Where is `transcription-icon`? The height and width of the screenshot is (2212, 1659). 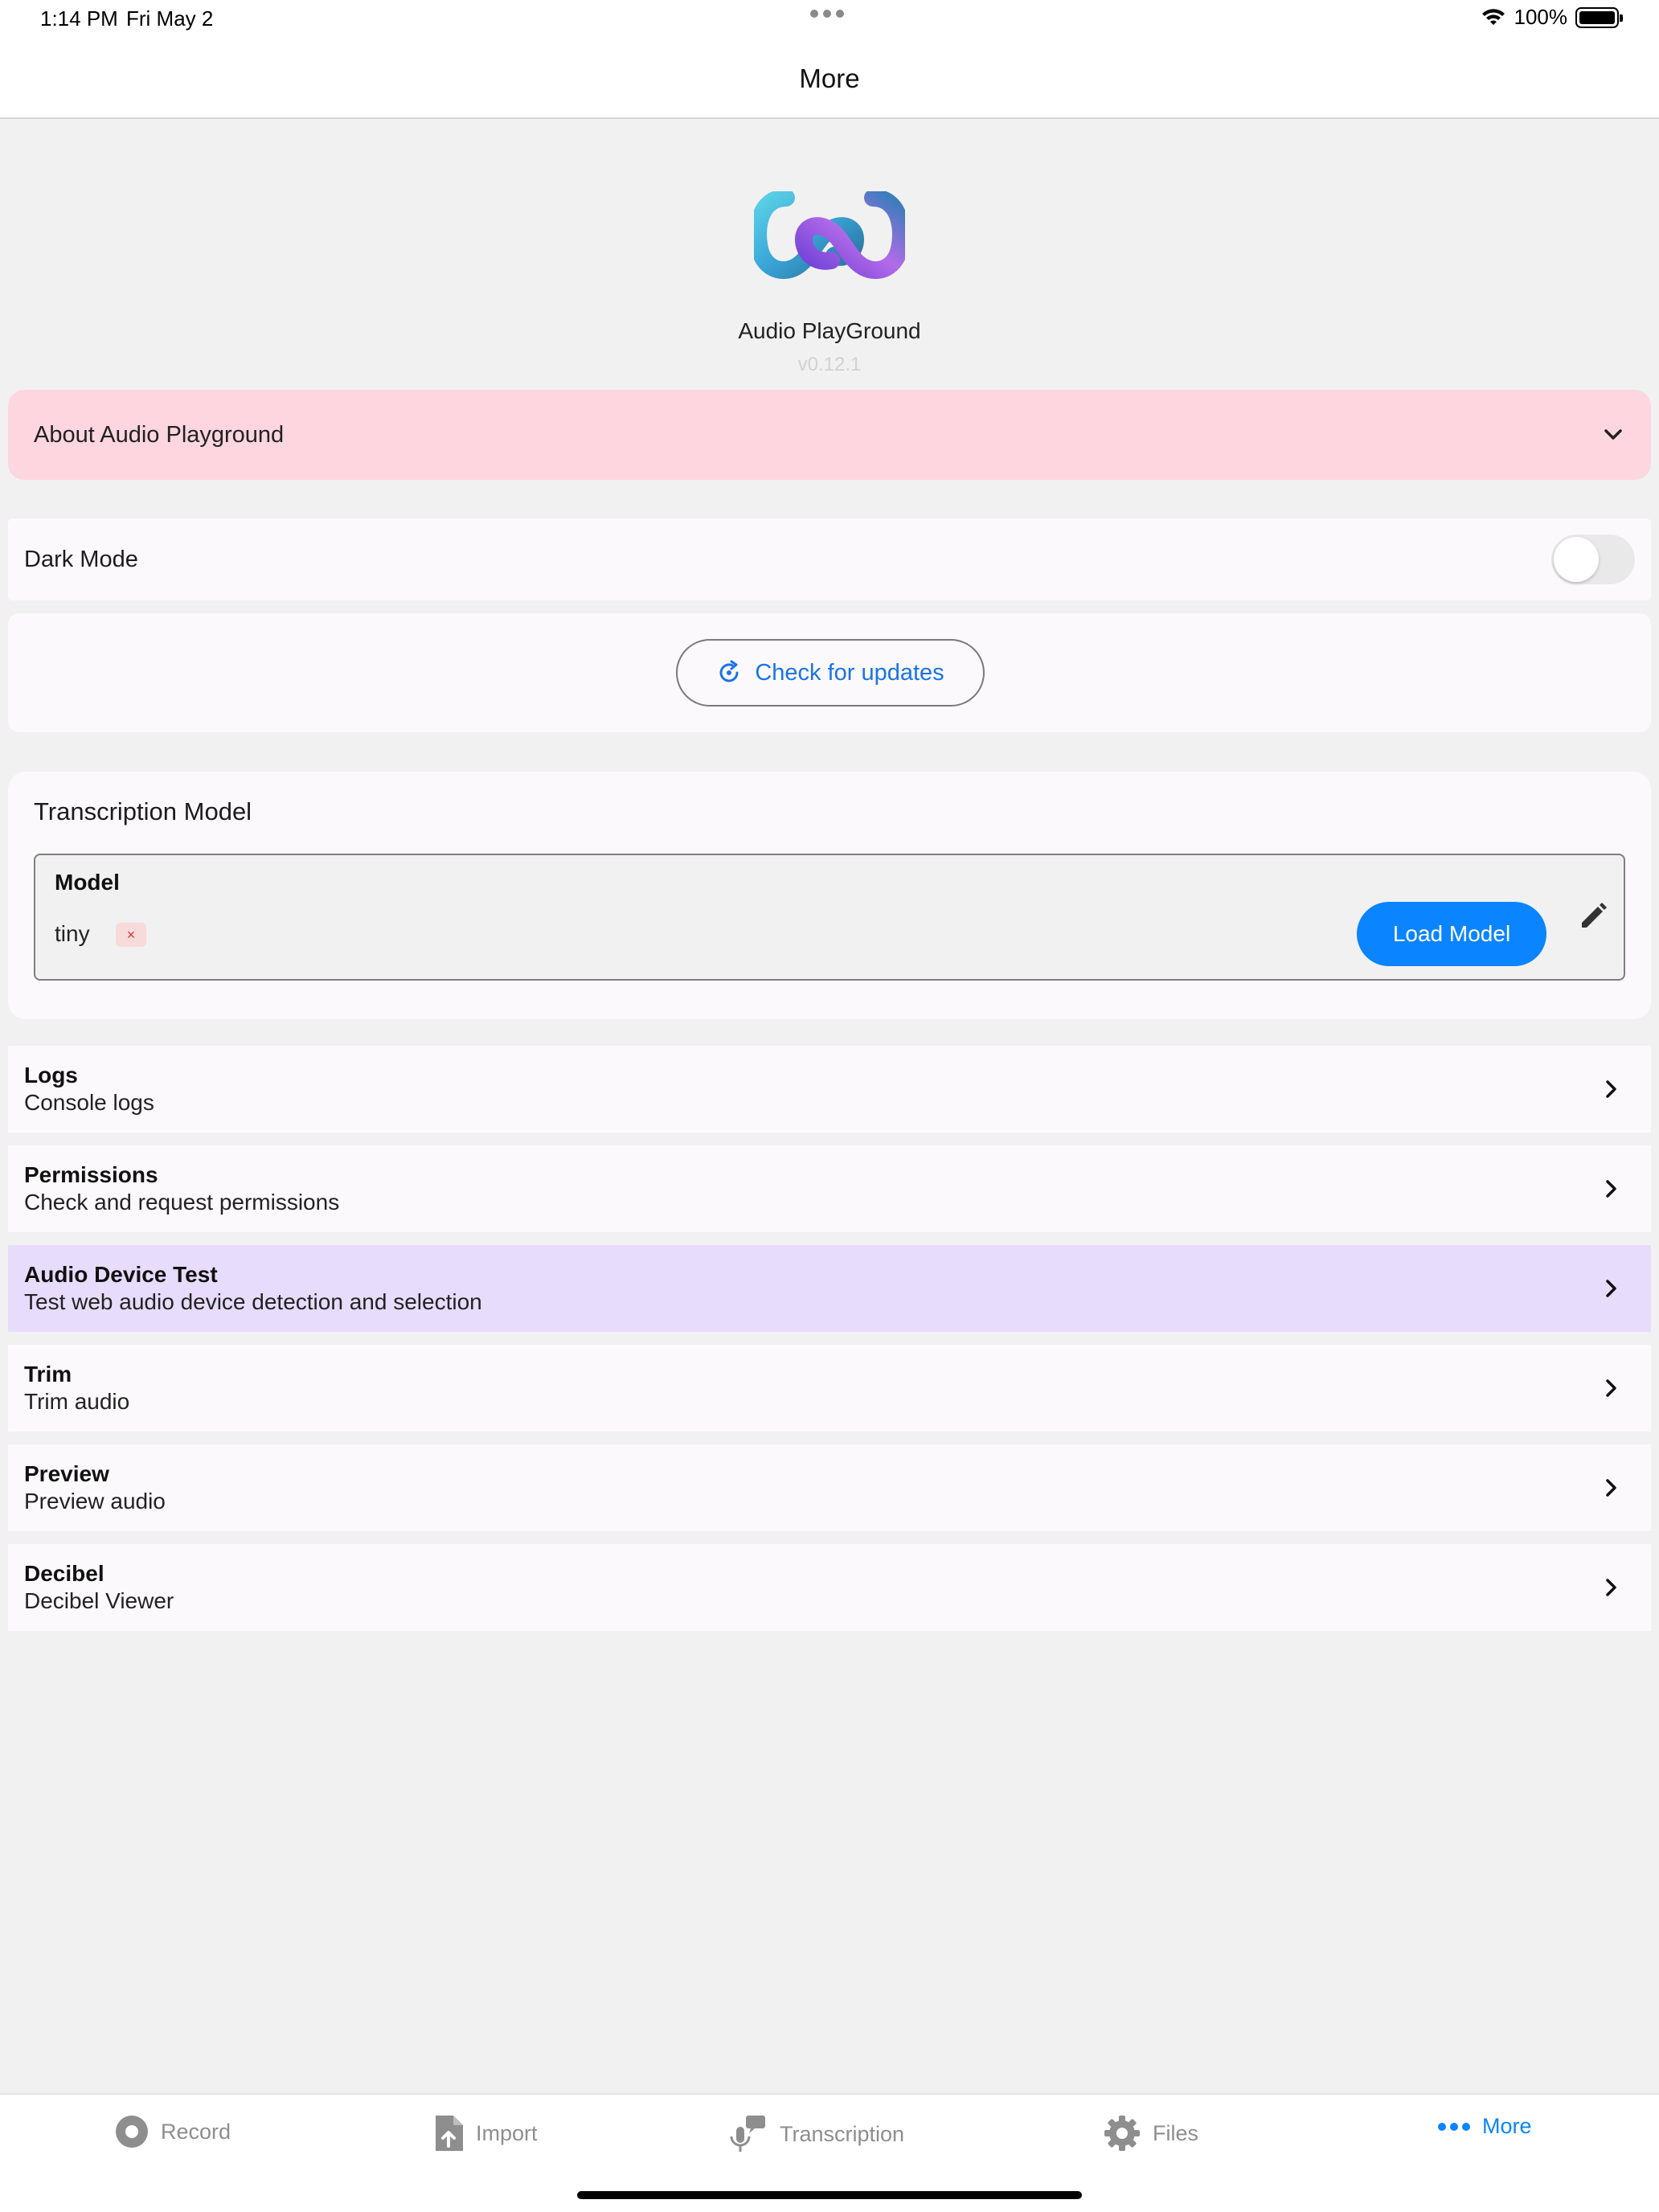 transcription-icon is located at coordinates (747, 2134).